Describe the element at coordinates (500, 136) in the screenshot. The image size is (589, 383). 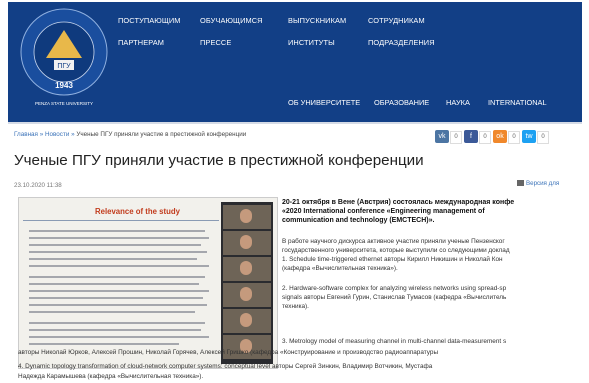
I see `ok-share-icon: ok` at that location.